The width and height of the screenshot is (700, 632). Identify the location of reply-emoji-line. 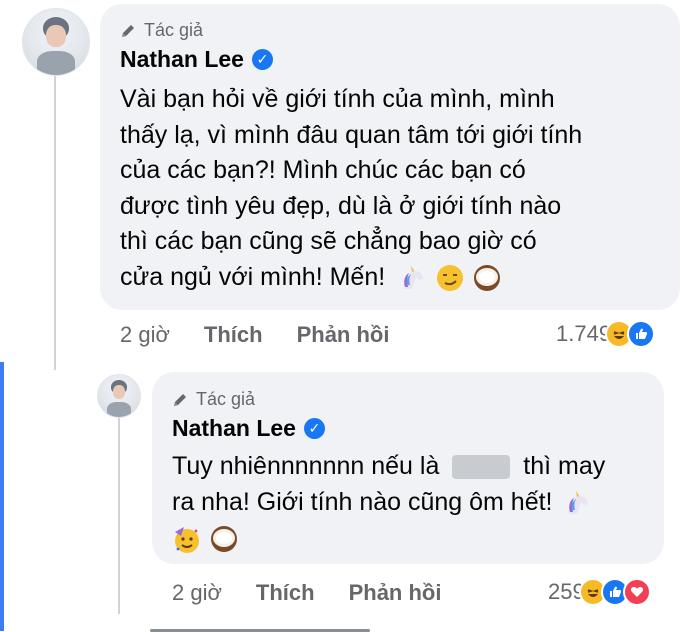
(412, 538).